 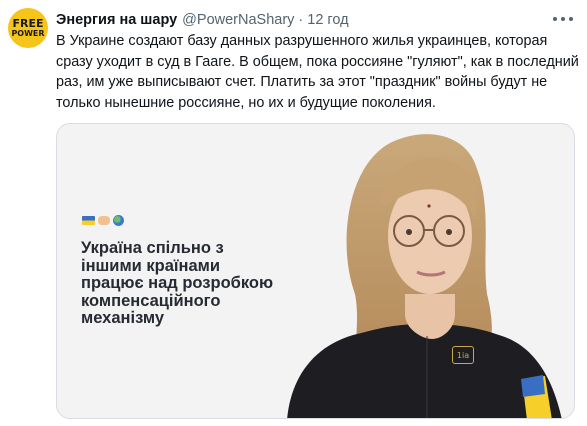 I want to click on tweet-header: Энергия на шару @PowerNaShary · 12 год, so click(x=202, y=20).